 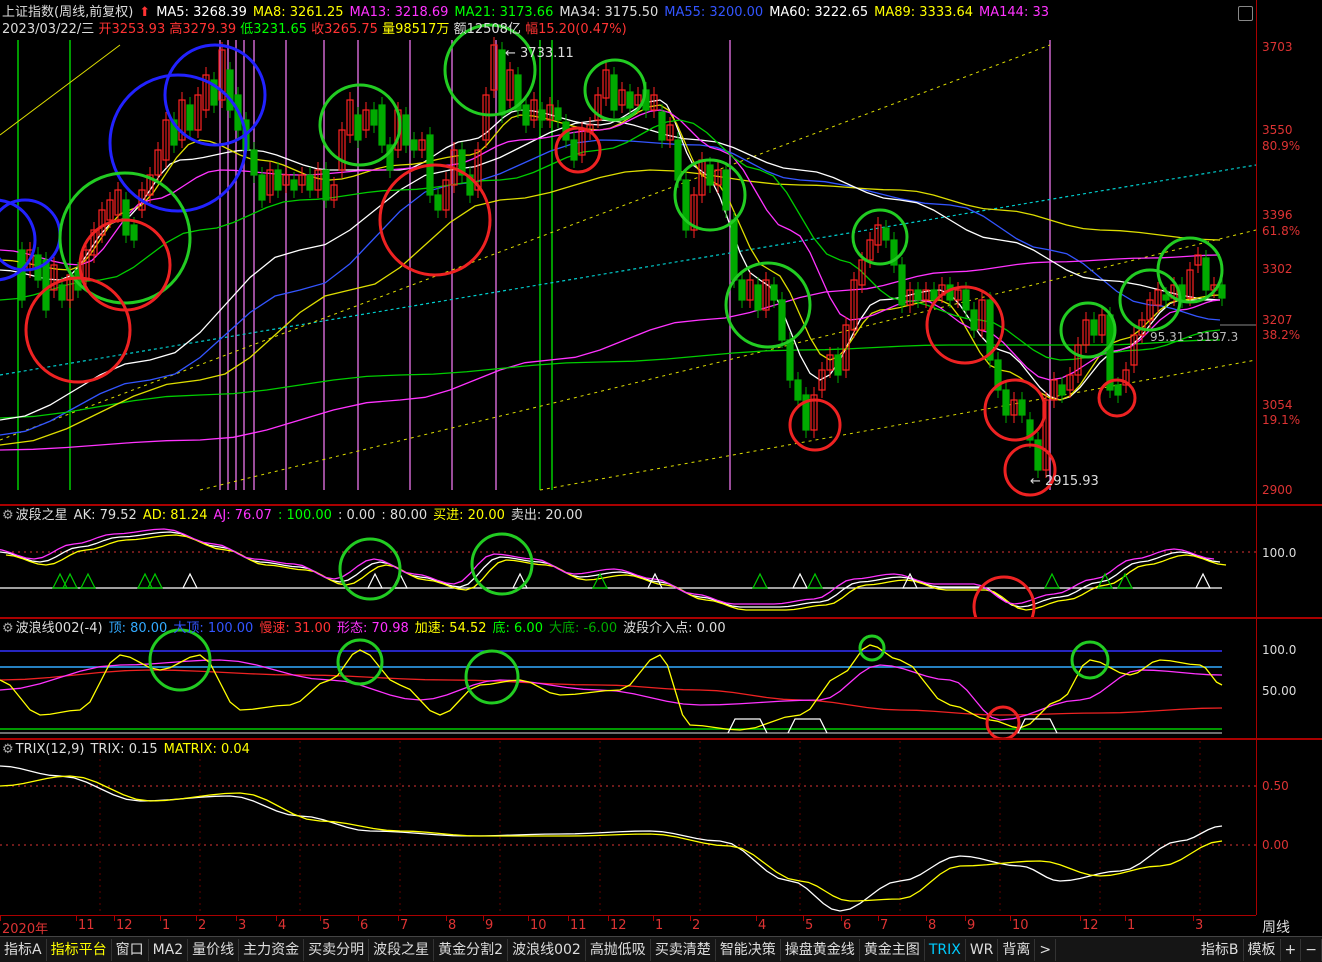 What do you see at coordinates (1220, 949) in the screenshot?
I see `right-tab-0: 指标B` at bounding box center [1220, 949].